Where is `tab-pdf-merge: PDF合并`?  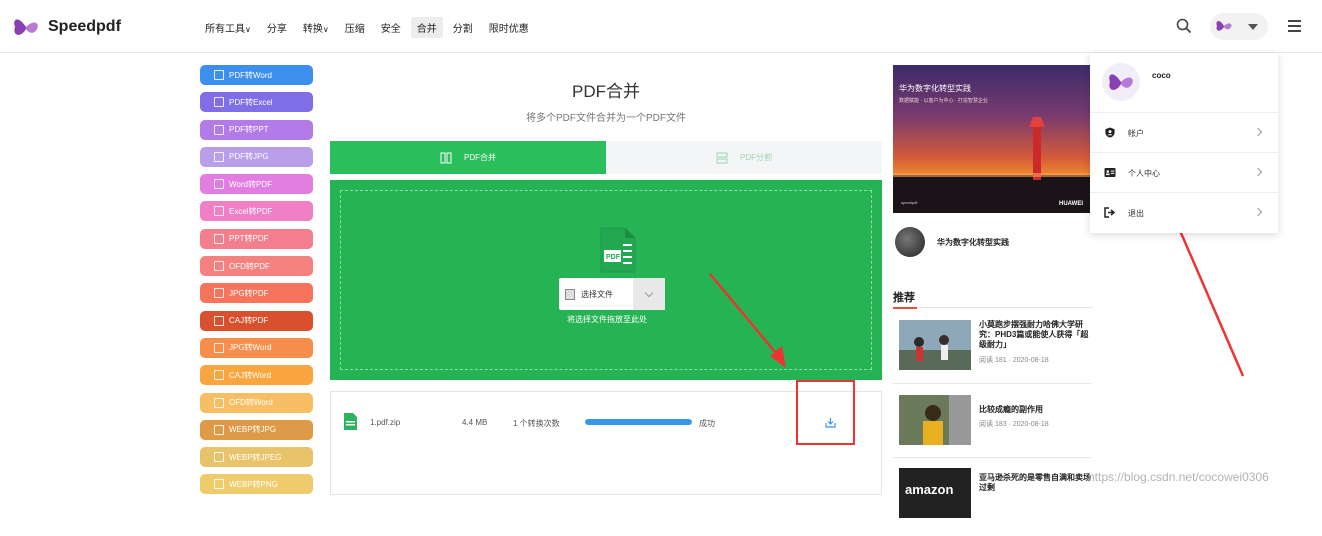 tab-pdf-merge: PDF合并 is located at coordinates (468, 157).